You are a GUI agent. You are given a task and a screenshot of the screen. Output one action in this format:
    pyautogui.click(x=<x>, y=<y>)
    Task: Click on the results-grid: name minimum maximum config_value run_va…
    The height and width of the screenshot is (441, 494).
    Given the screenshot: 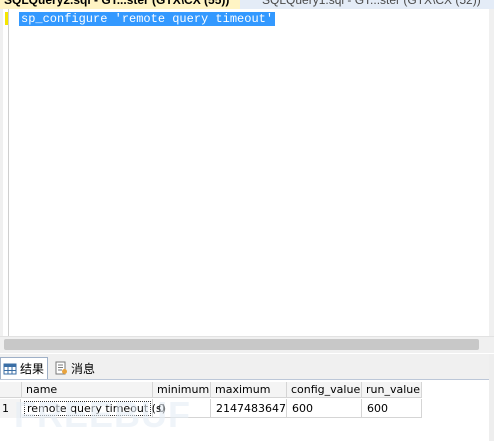 What is the action you would take?
    pyautogui.click(x=247, y=410)
    